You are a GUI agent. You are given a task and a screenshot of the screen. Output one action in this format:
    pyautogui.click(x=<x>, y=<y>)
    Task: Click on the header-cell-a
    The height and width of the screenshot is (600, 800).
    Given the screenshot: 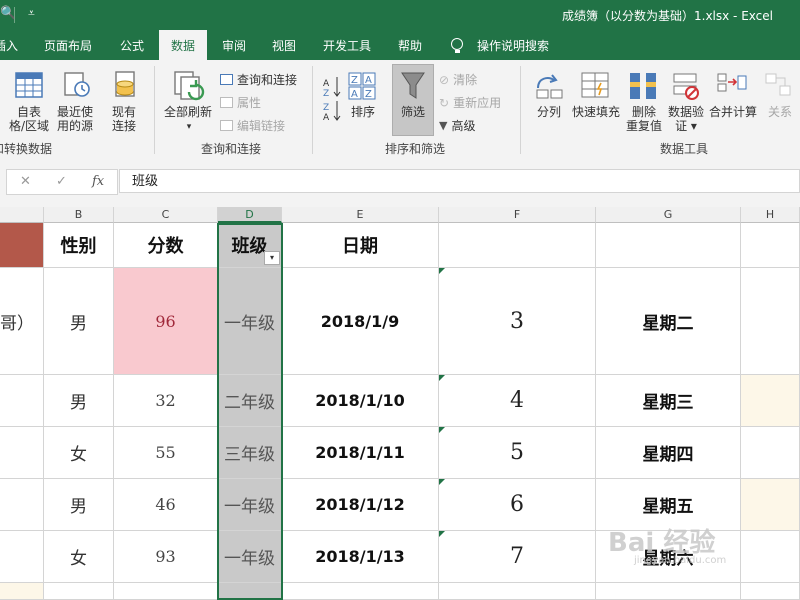 What is the action you would take?
    pyautogui.click(x=22, y=245)
    